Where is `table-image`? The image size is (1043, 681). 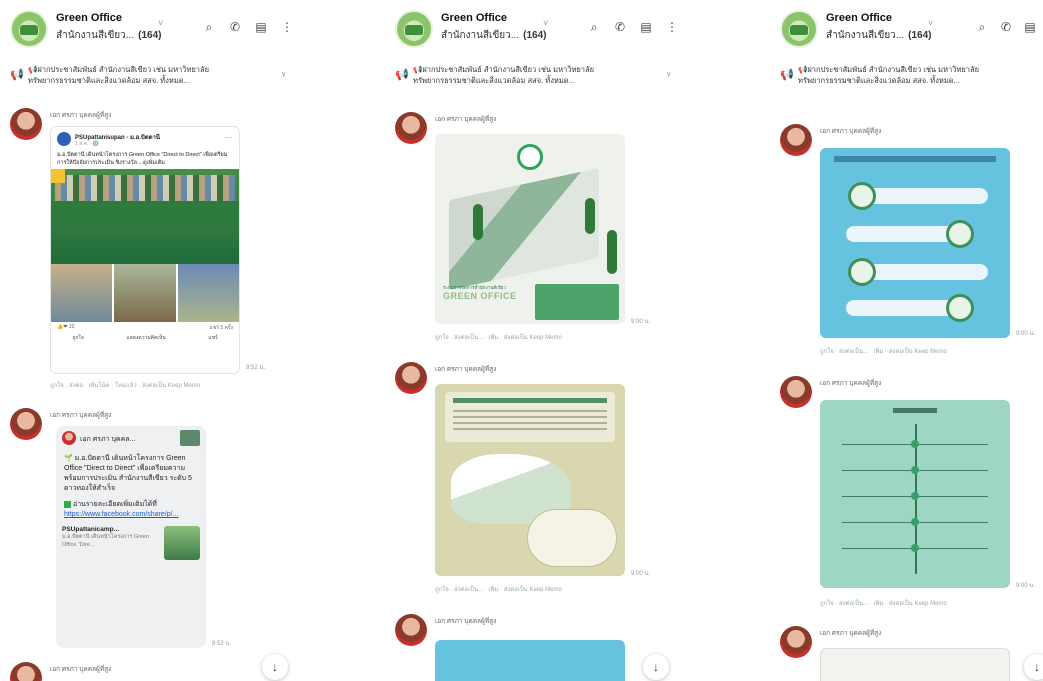
table-image is located at coordinates (915, 664).